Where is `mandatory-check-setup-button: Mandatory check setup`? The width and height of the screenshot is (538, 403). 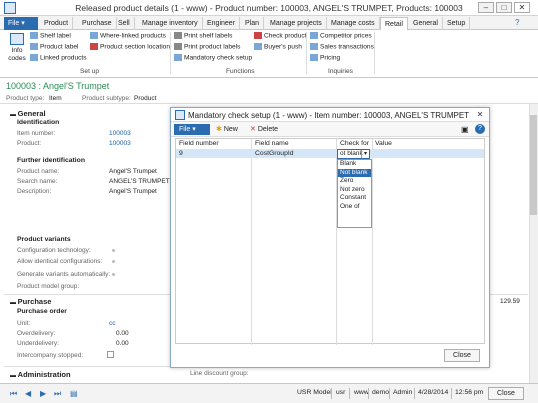
mandatory-check-setup-button: Mandatory check setup is located at coordinates (213, 57).